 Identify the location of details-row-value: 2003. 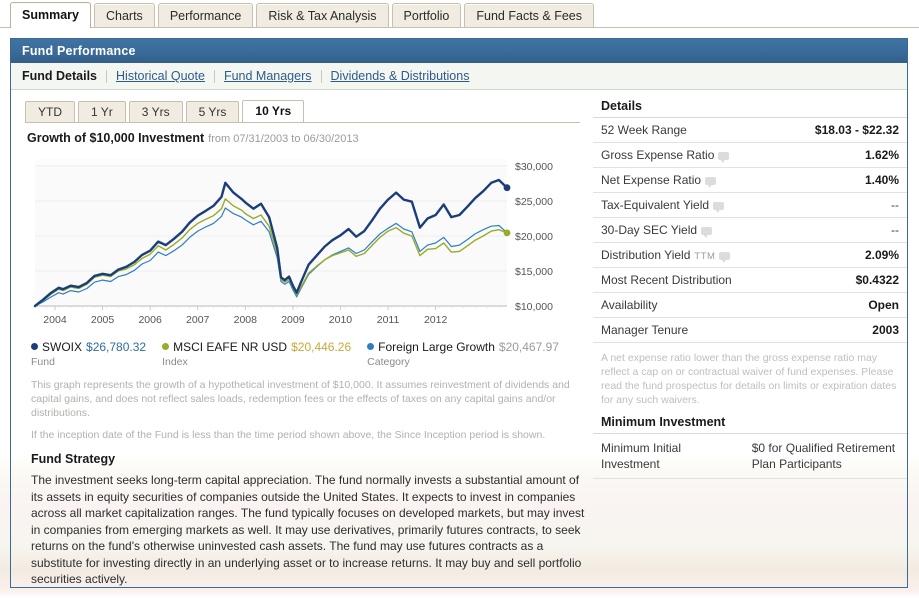
(843, 330).